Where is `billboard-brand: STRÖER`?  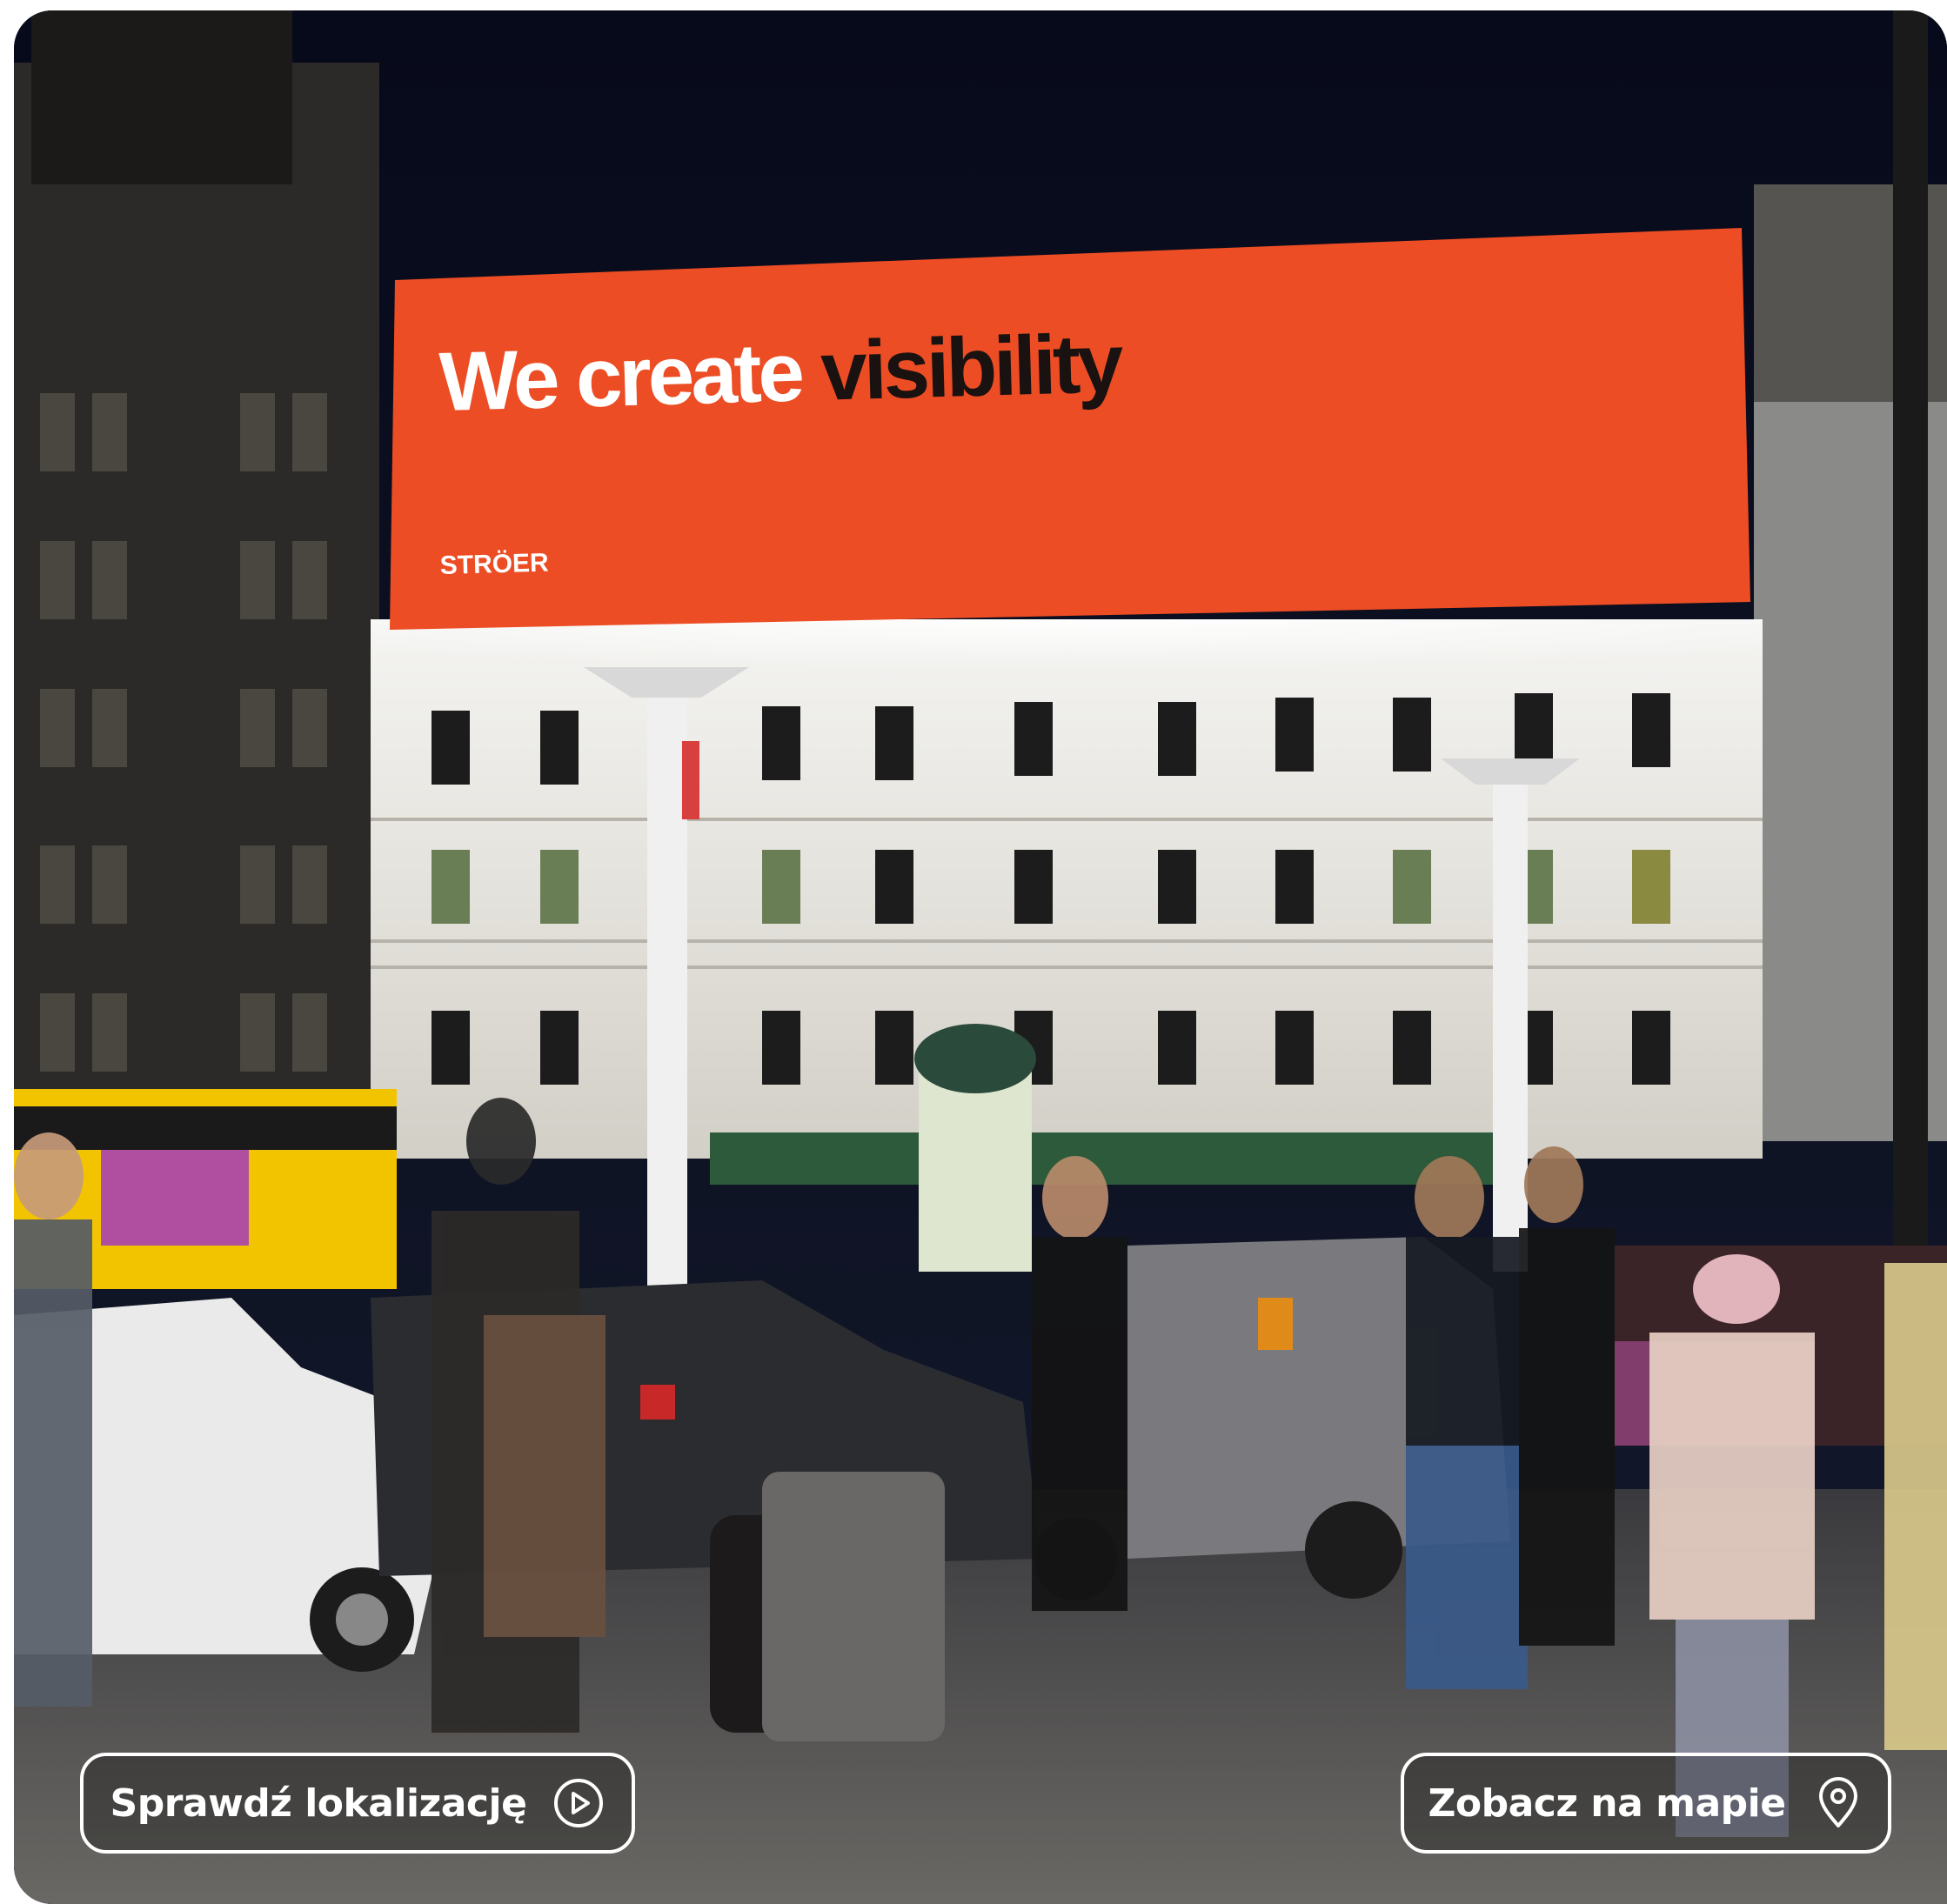 billboard-brand: STRÖER is located at coordinates (494, 564).